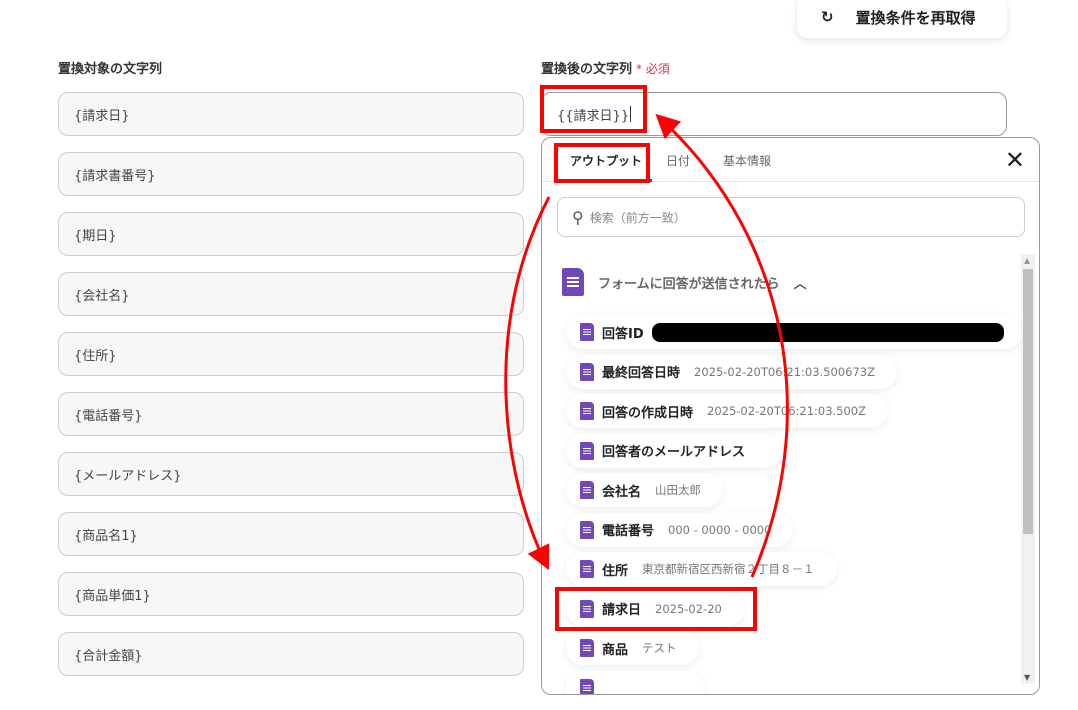 The height and width of the screenshot is (710, 1078). What do you see at coordinates (688, 608) in the screenshot?
I see `item-value: 2025-02-20` at bounding box center [688, 608].